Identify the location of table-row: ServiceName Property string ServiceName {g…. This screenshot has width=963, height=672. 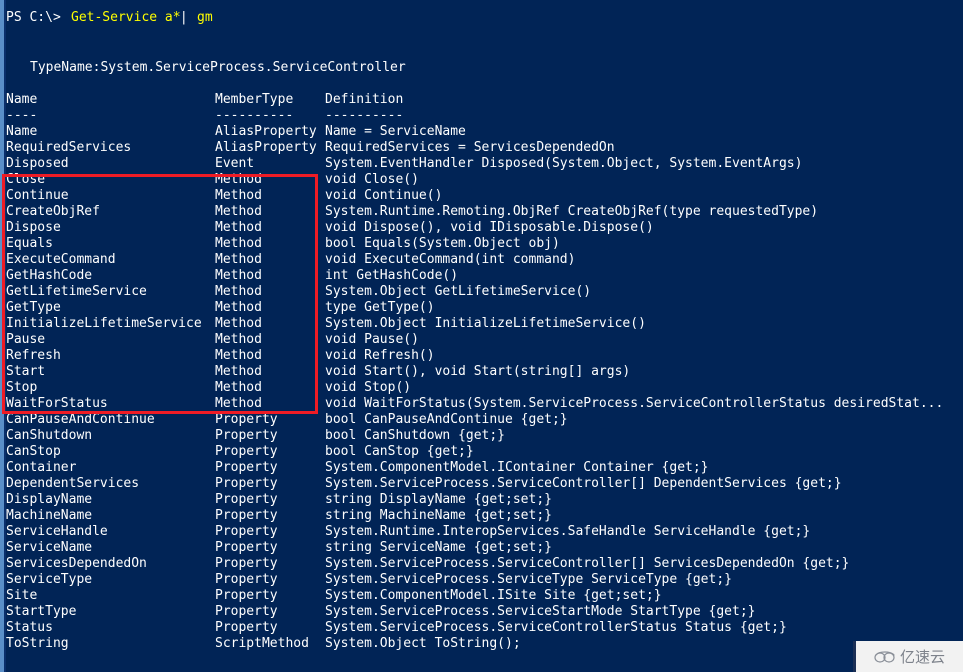
(481, 548).